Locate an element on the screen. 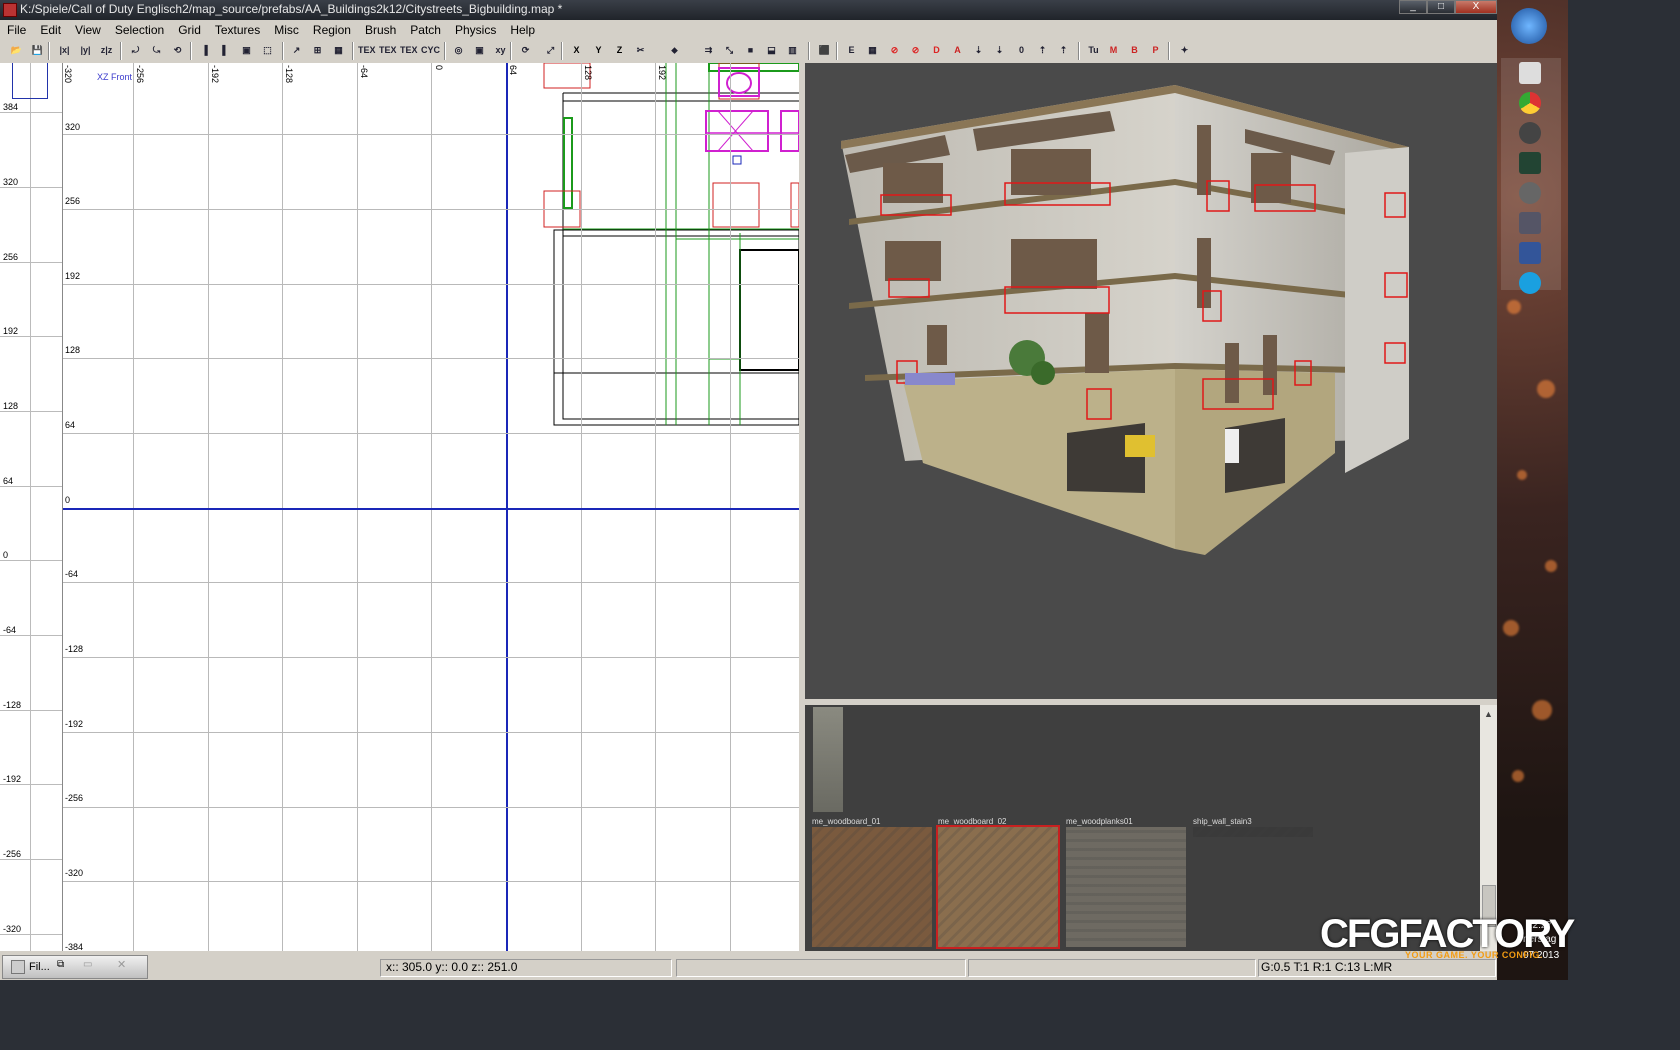 The image size is (1680, 1050). cycle-layer-icon: ⇣ is located at coordinates (978, 50).